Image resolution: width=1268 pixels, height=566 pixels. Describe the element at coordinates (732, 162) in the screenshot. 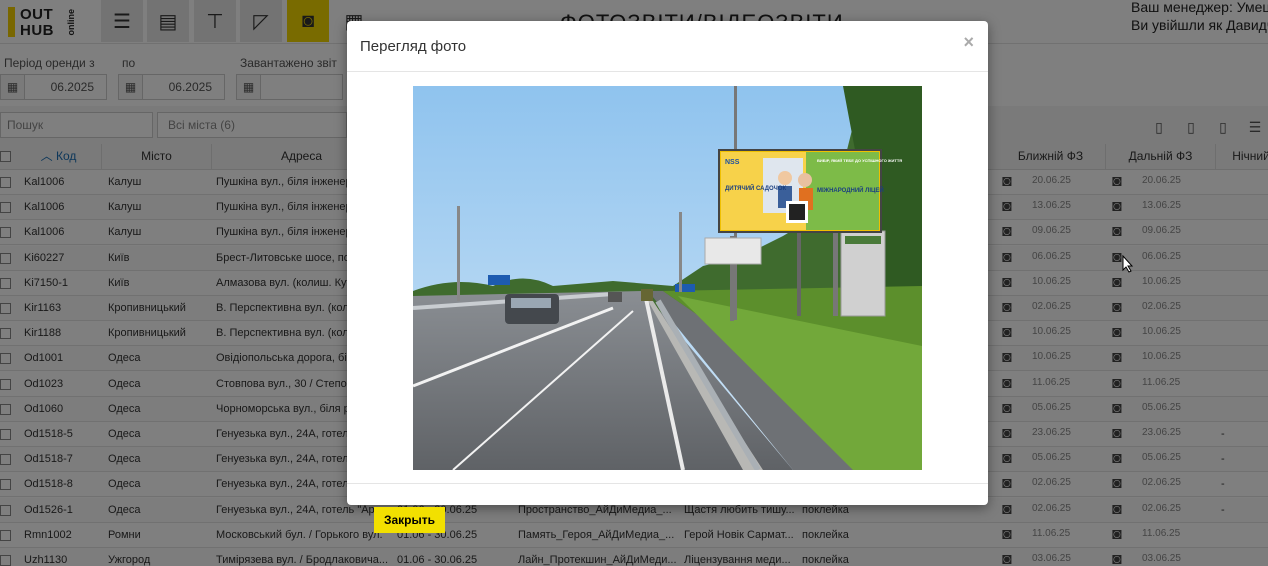

I see `billboard-brand: NSS` at that location.